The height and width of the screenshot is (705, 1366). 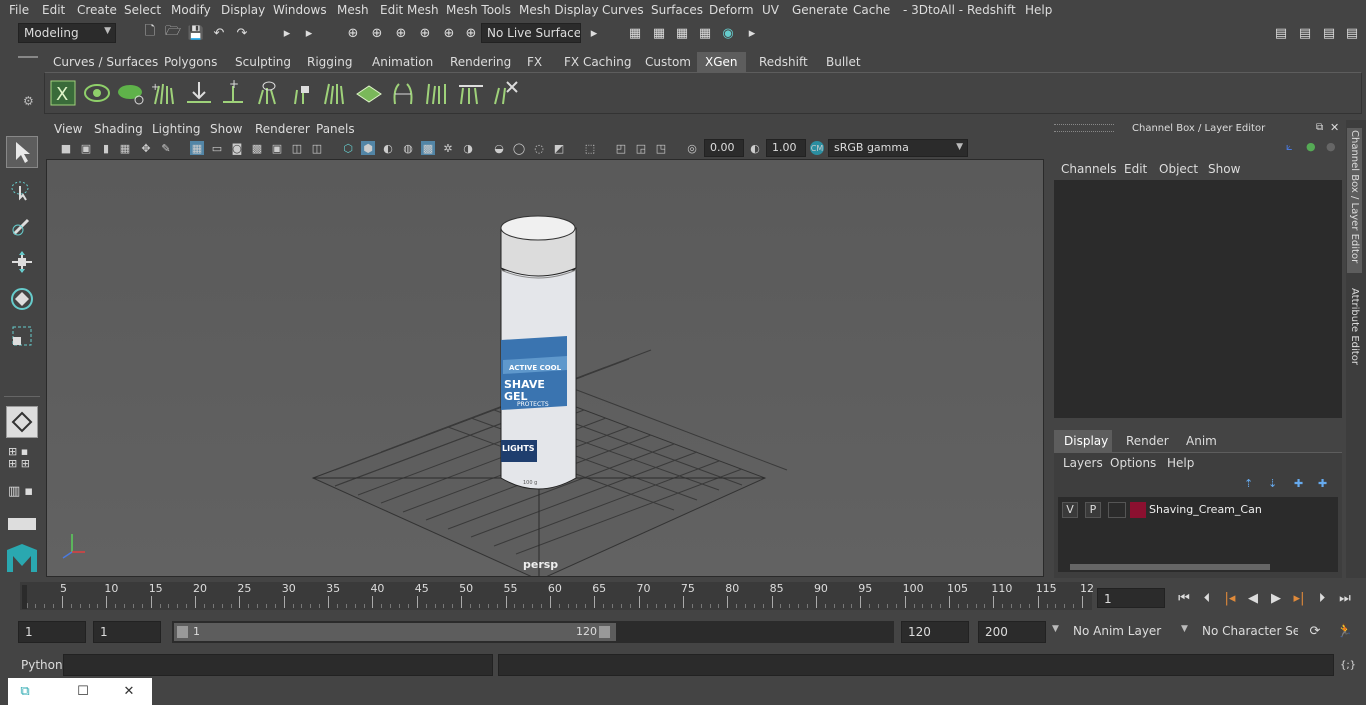 I want to click on redo-icon: ↷, so click(x=242, y=33).